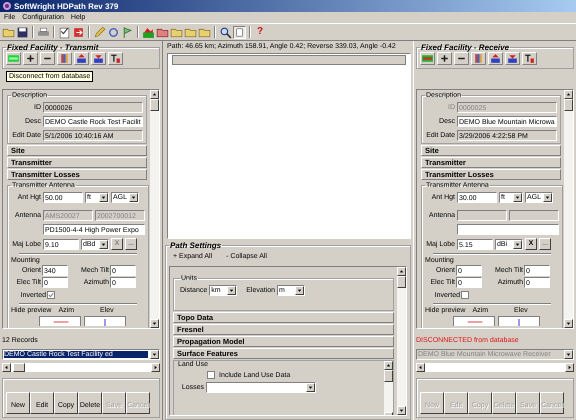 This screenshot has width=576, height=420. I want to click on window-title: SoftWright HDPath Rev 379, so click(66, 6).